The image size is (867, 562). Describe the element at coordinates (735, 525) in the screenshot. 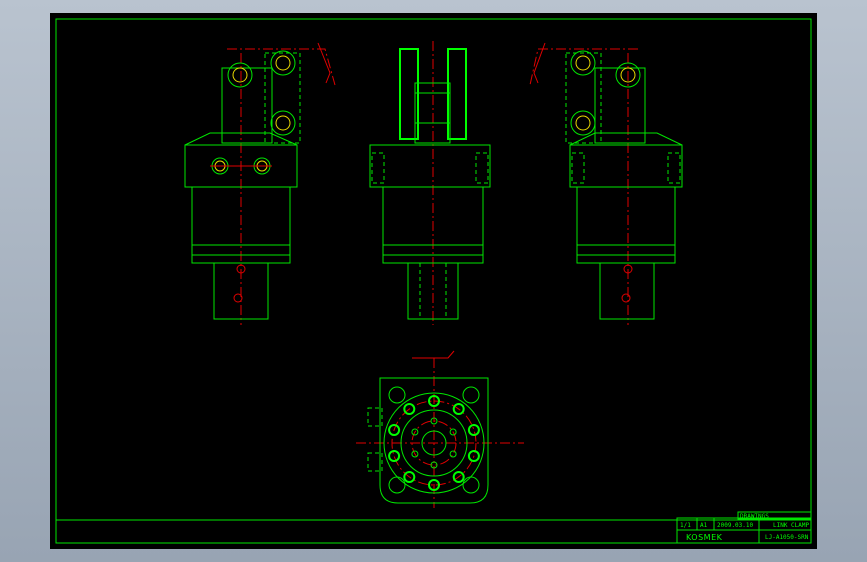

I see `title-block-date: 2009.03.10` at that location.